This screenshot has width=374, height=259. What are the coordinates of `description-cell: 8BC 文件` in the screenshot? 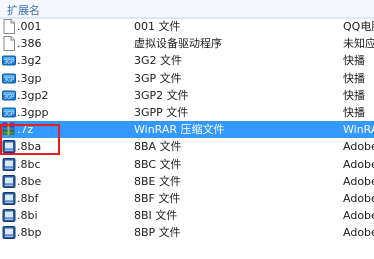 It's located at (158, 164).